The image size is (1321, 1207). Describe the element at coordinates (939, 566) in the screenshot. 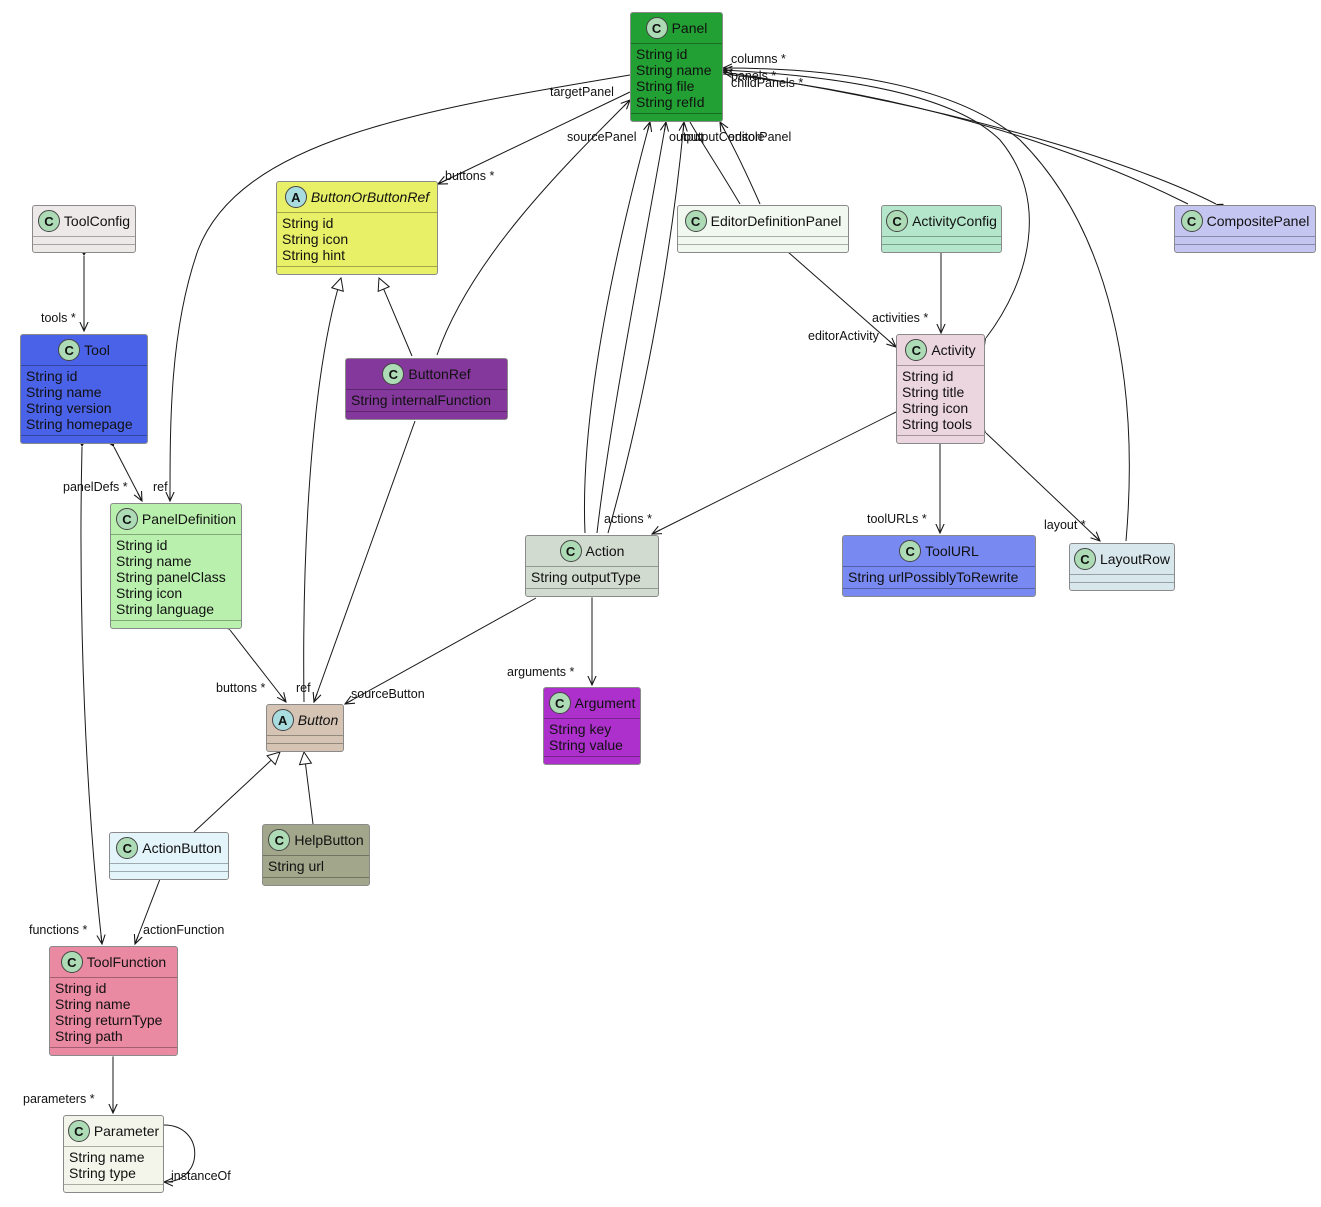

I see `class-toolurl: C ToolURL String urlPossiblyToRewrite` at that location.